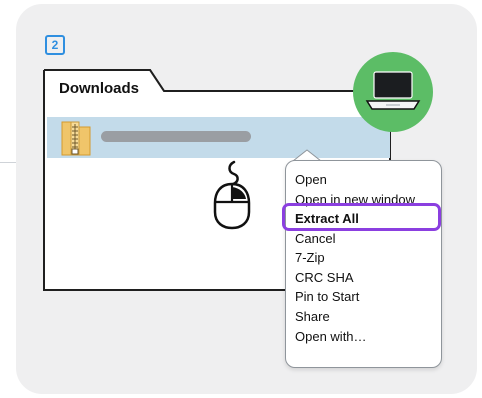 The height and width of the screenshot is (398, 482). I want to click on menu-item-7zip: 7-Zip, so click(310, 258).